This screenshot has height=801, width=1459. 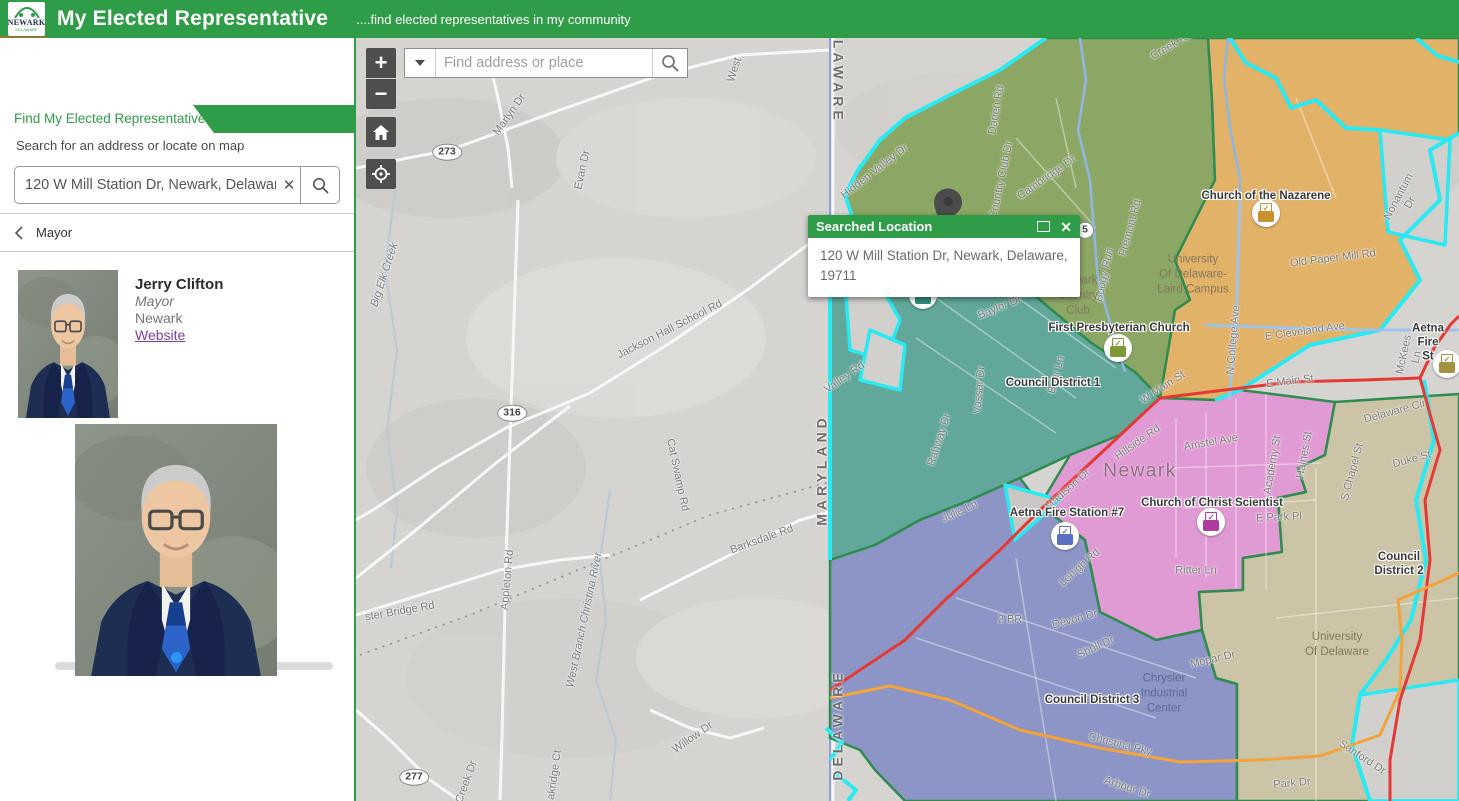 What do you see at coordinates (179, 284) in the screenshot?
I see `representative-name: Jerry Clifton` at bounding box center [179, 284].